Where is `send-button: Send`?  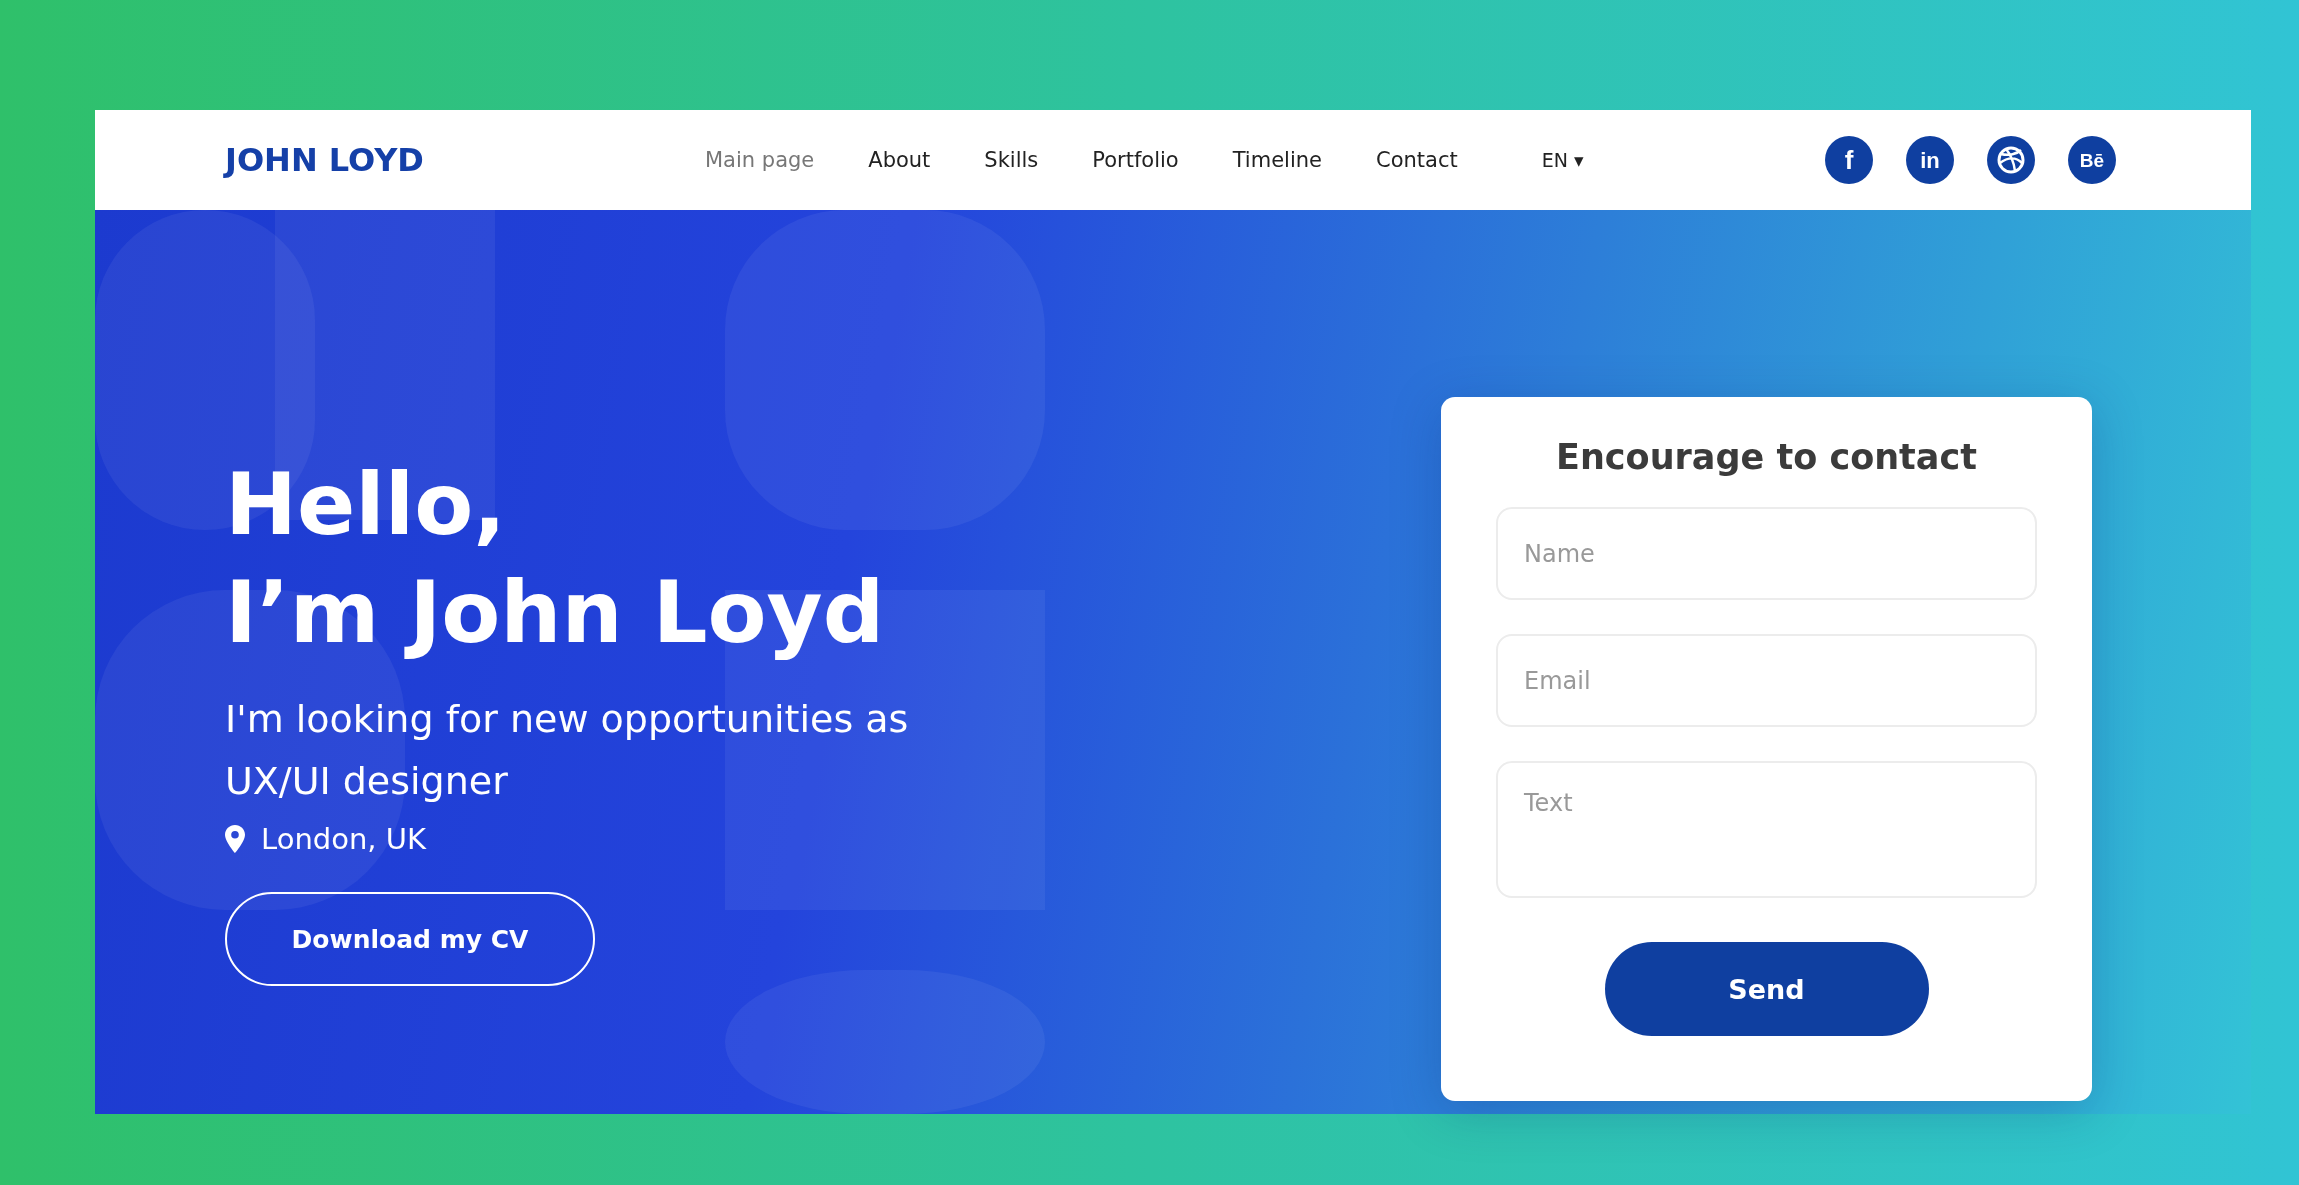
send-button: Send is located at coordinates (1766, 989).